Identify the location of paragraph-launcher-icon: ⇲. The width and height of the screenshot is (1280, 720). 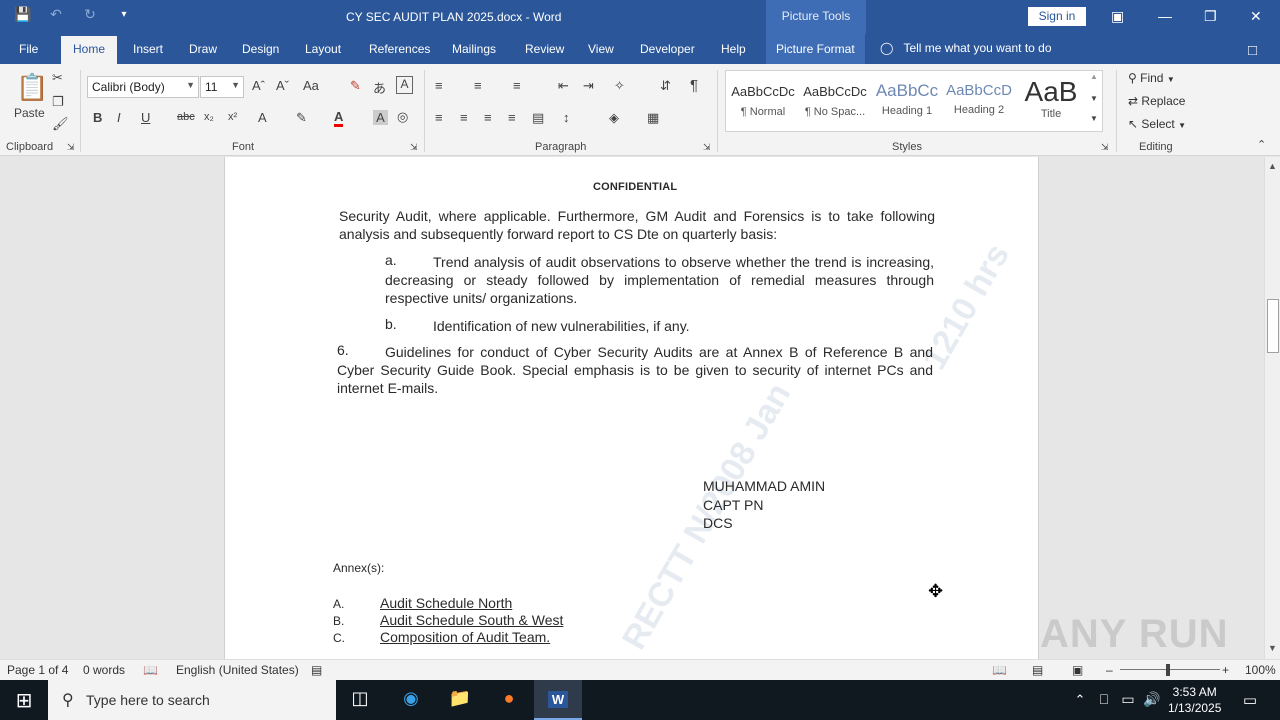
(707, 147).